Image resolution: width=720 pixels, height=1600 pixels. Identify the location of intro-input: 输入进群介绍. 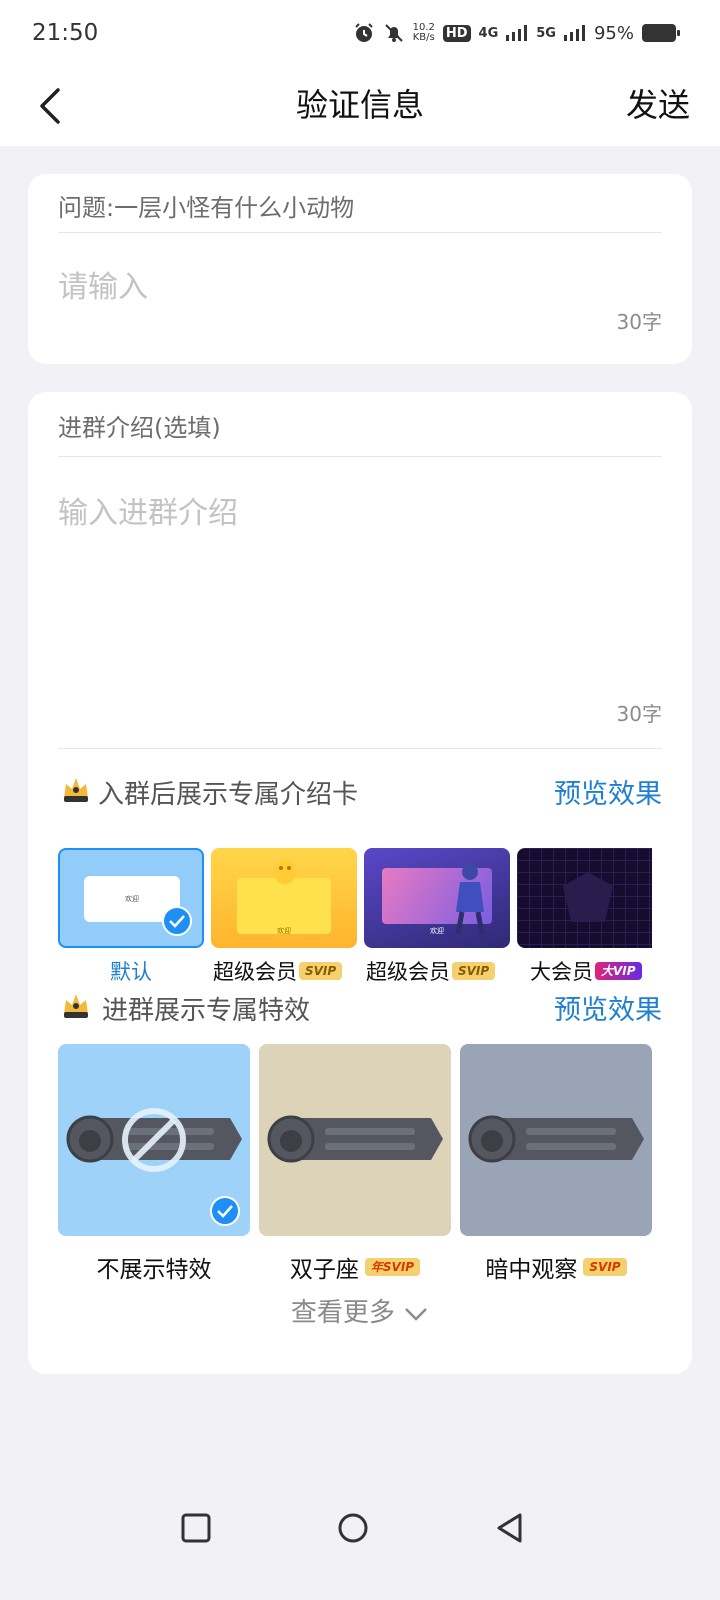
(148, 510).